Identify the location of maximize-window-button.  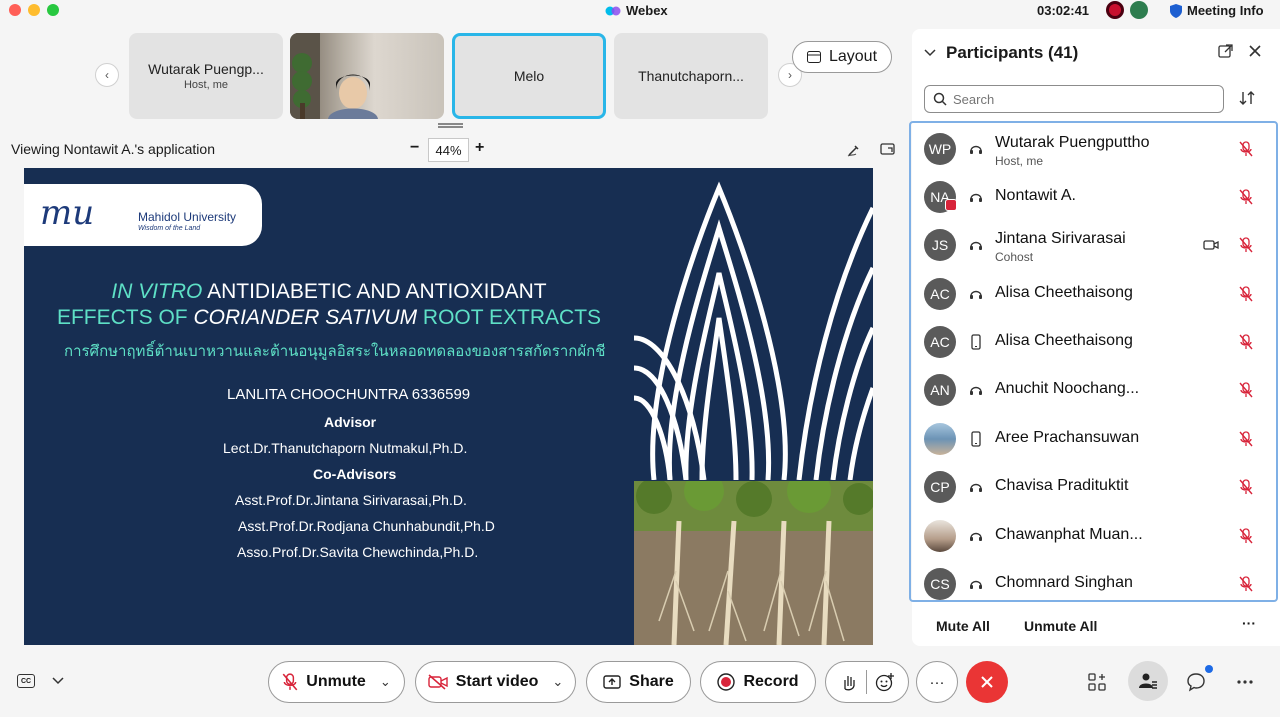
(53, 10).